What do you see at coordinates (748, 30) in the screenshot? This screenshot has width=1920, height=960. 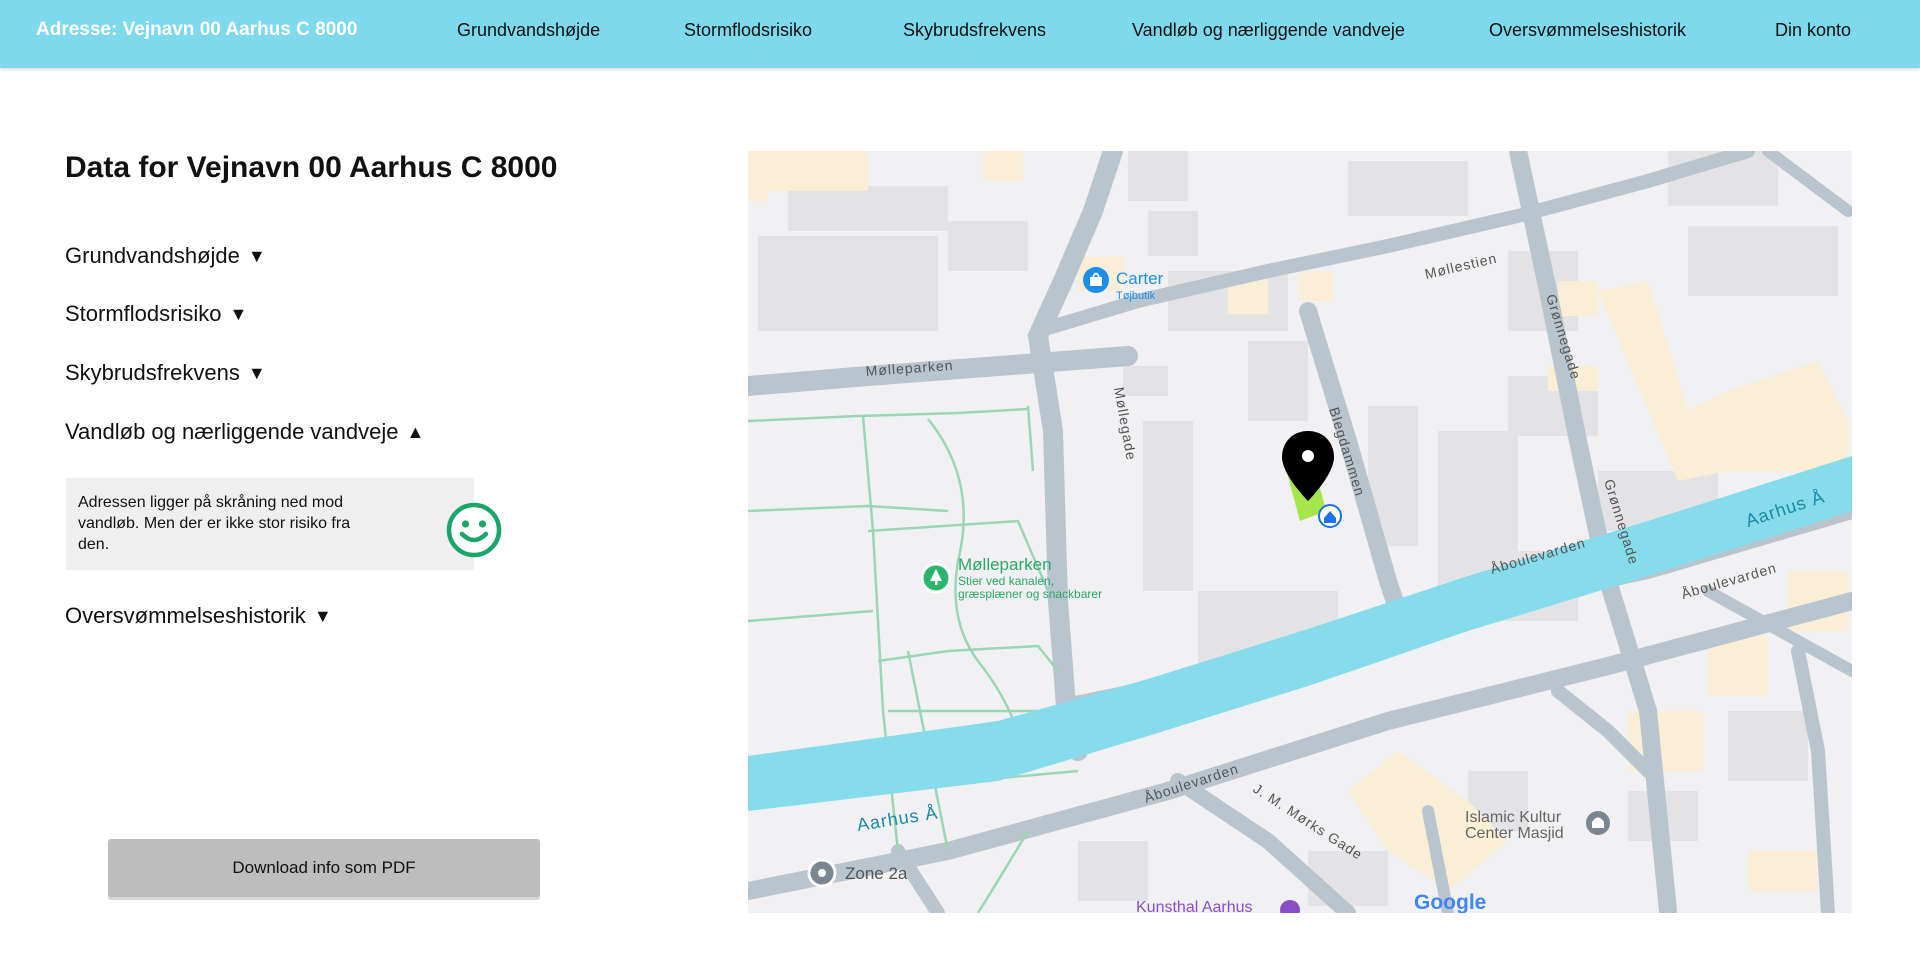 I see `nav-stormflodsrisiko: Stormflodsrisiko` at bounding box center [748, 30].